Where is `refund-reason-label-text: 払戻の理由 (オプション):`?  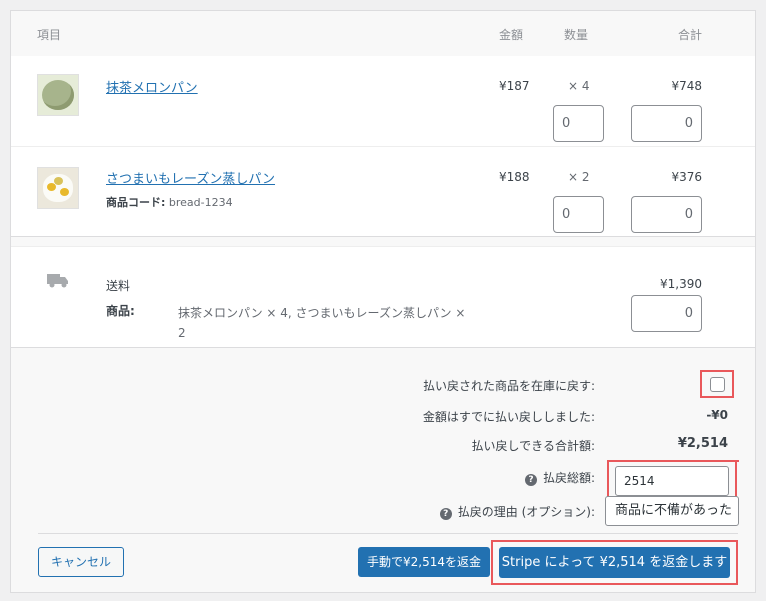 refund-reason-label-text: 払戻の理由 (オプション): is located at coordinates (526, 512).